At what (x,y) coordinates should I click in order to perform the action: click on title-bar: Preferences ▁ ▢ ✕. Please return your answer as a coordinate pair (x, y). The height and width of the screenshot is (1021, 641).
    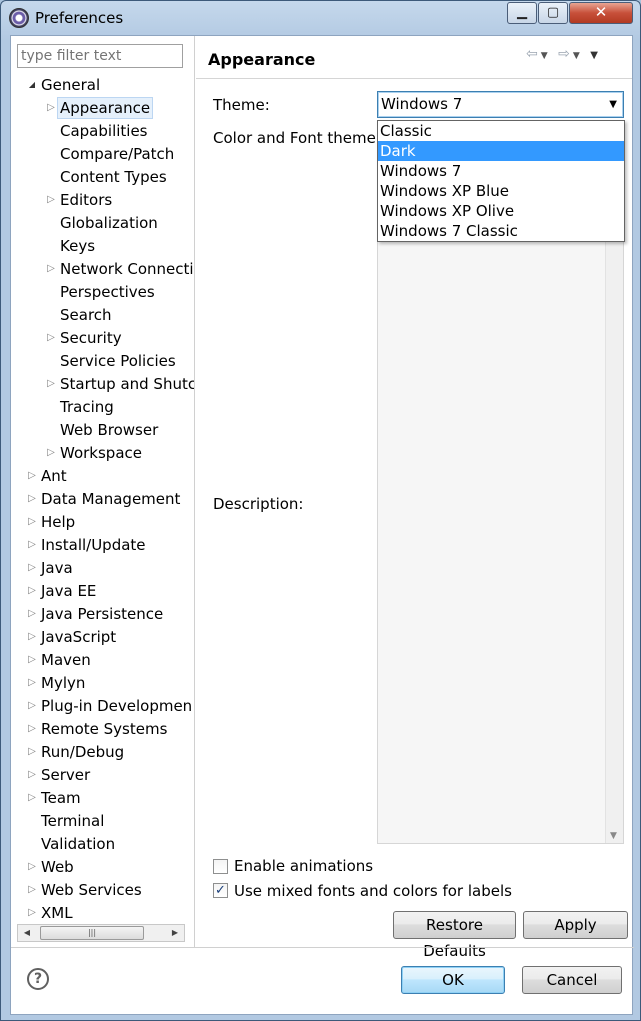
    Looking at the image, I should click on (320, 18).